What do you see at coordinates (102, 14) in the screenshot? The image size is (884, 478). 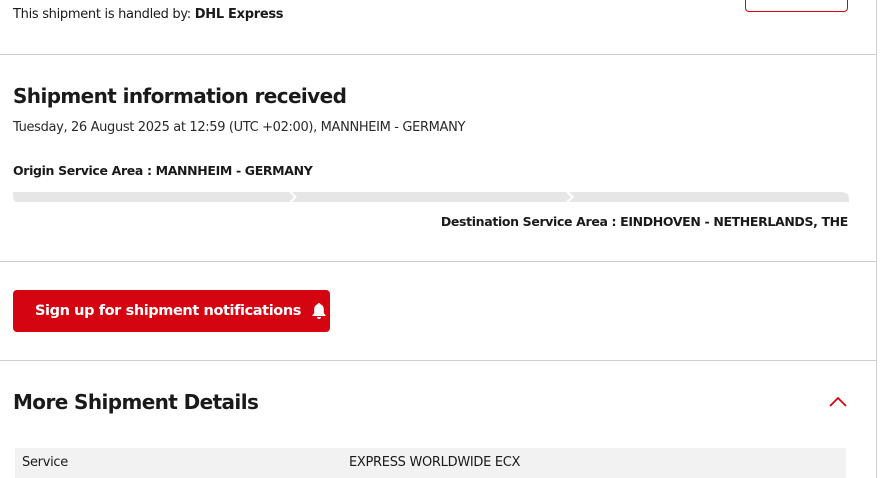 I see `carrier-label: This shipment is handled by:` at bounding box center [102, 14].